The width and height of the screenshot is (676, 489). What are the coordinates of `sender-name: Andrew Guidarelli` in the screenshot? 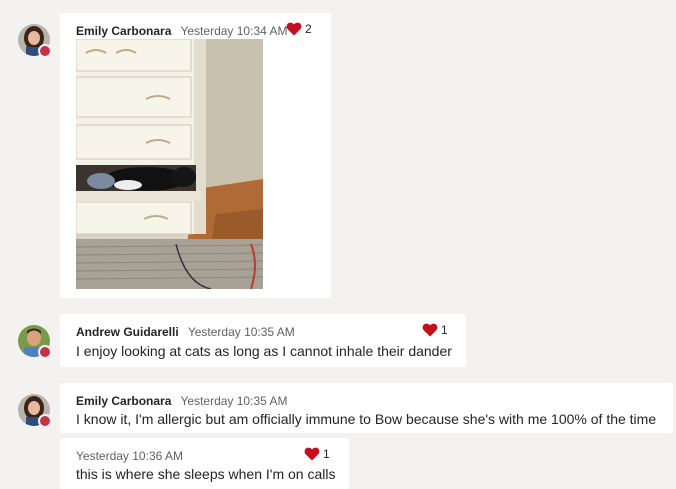 It's located at (127, 332).